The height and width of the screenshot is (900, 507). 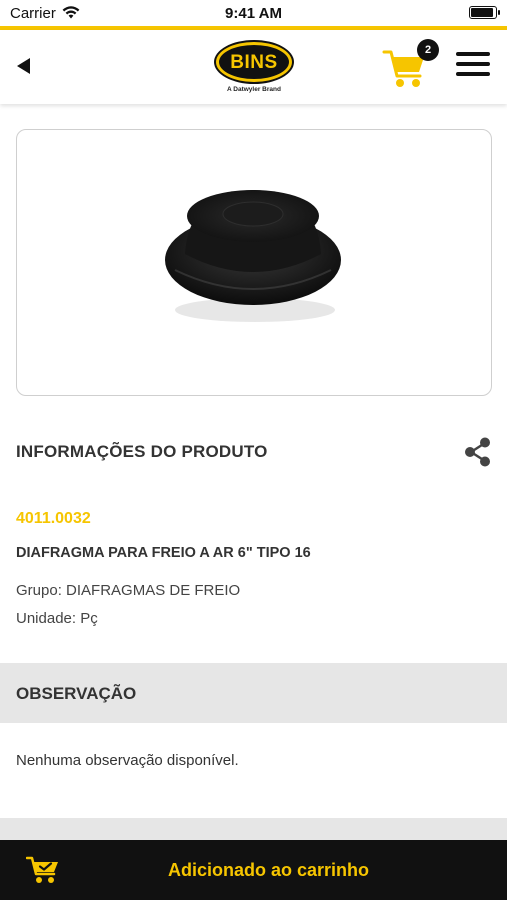 I want to click on product-info-title: INFORMAÇÕES DO PRODUTO, so click(x=142, y=451).